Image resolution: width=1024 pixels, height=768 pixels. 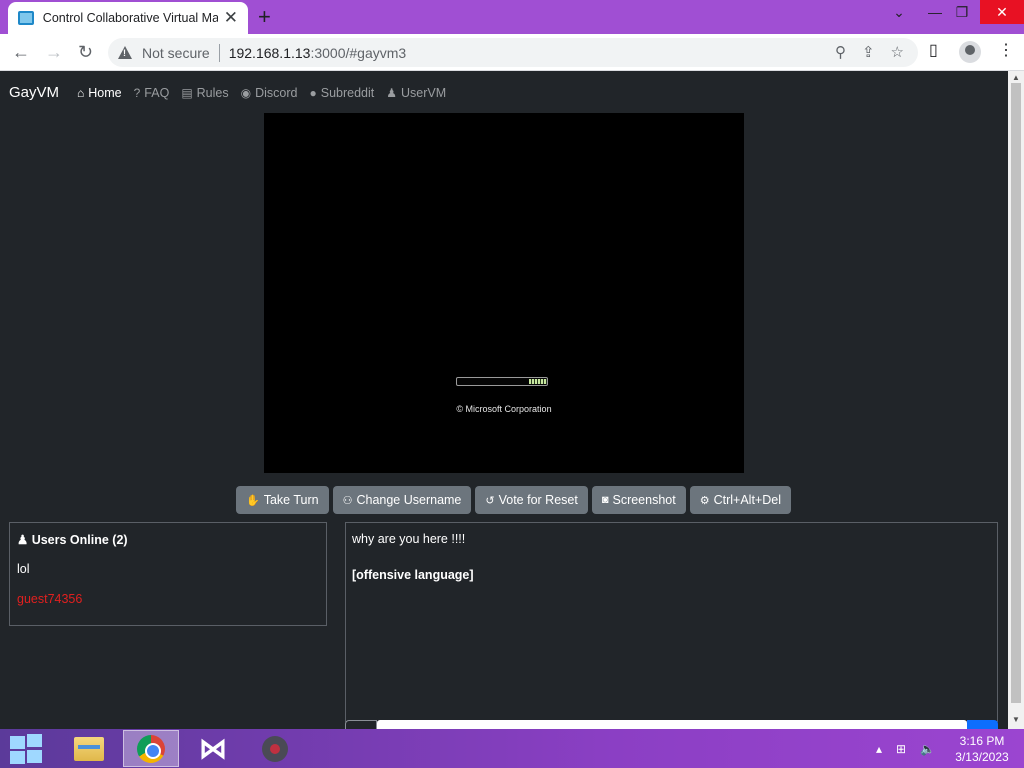 I want to click on vote-reset-button: ↺ Vote for Reset, so click(x=531, y=500).